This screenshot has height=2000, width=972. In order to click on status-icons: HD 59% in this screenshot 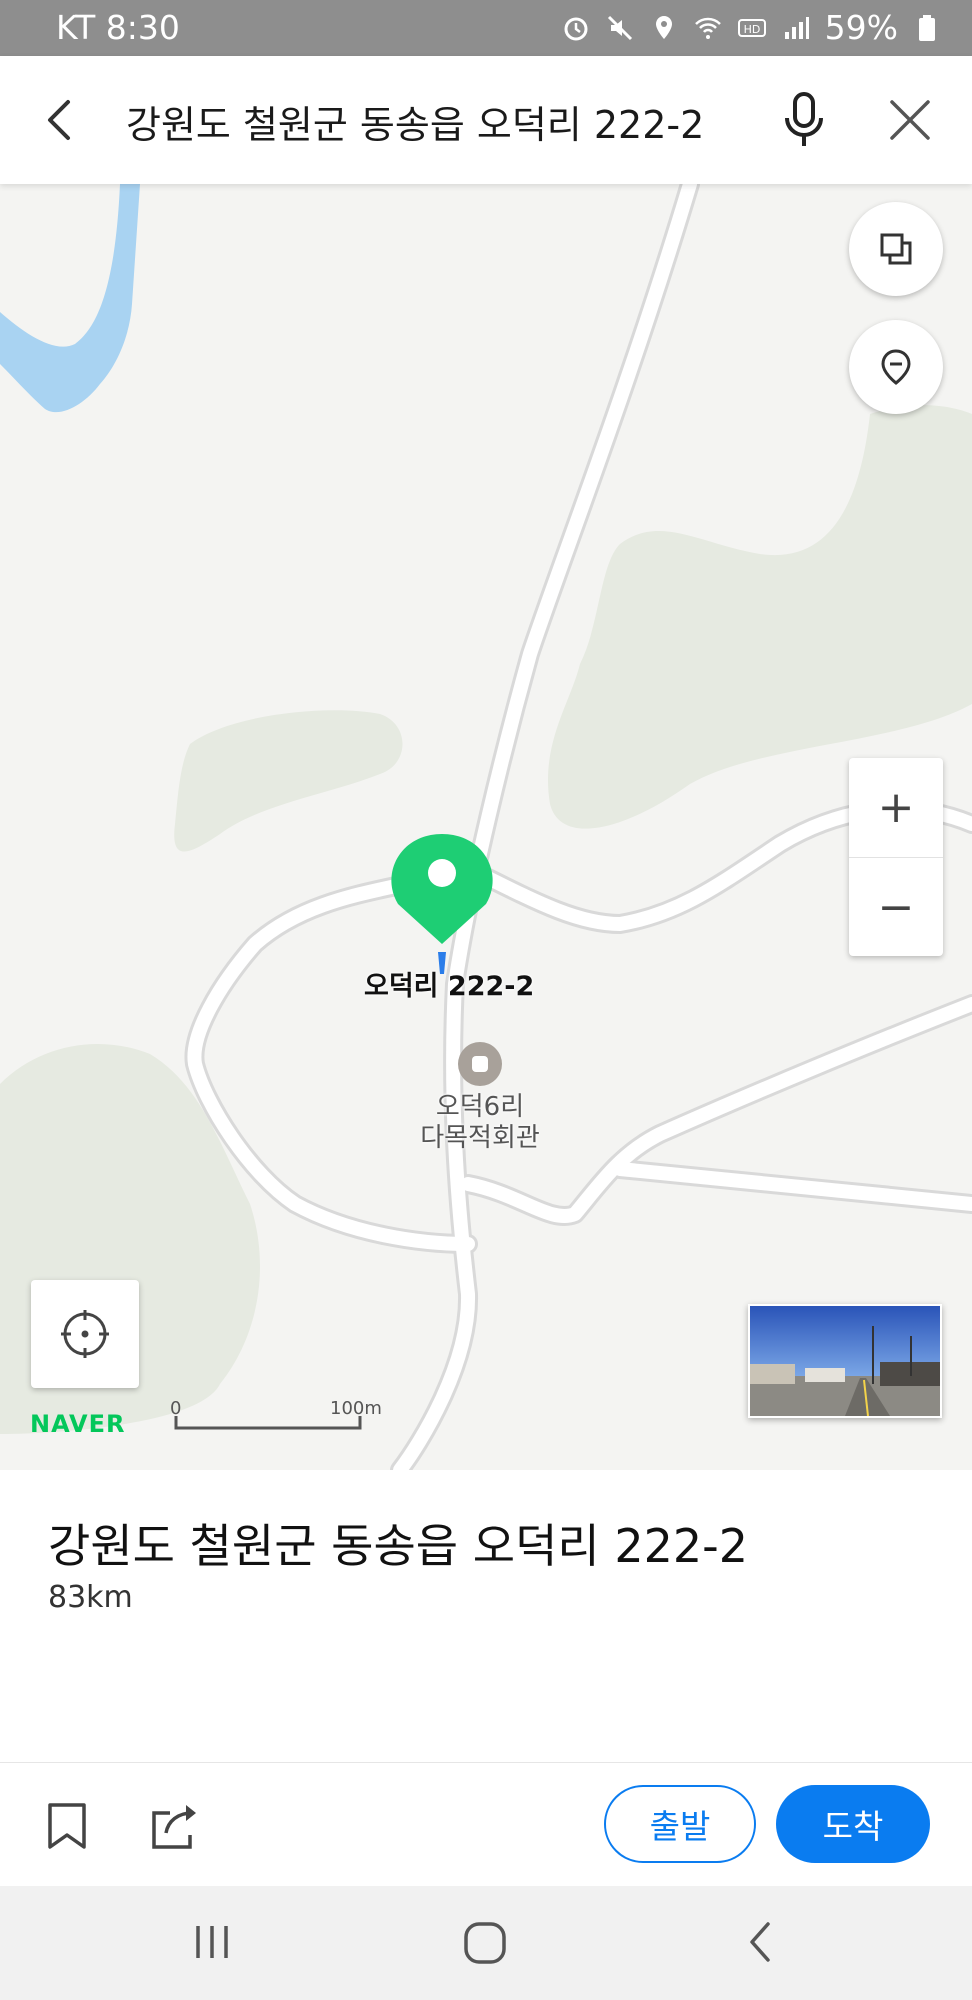, I will do `click(751, 27)`.